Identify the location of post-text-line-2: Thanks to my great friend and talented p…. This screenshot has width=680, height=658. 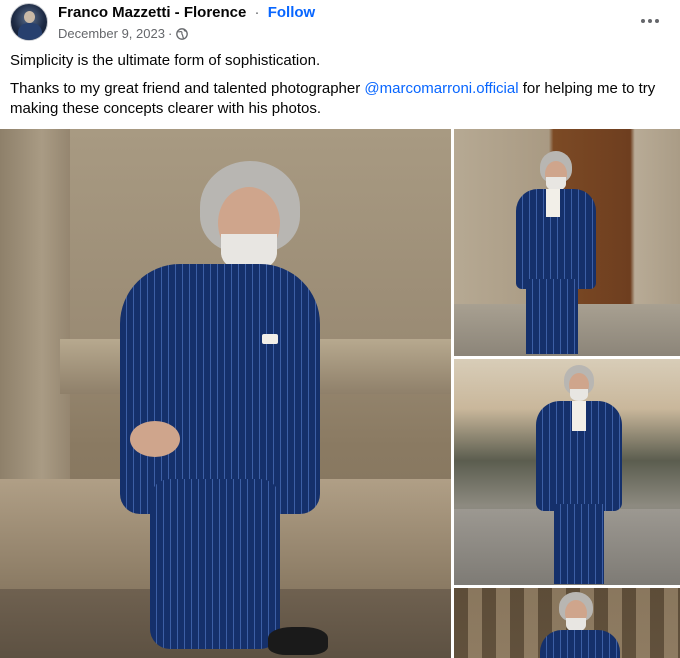
(340, 99).